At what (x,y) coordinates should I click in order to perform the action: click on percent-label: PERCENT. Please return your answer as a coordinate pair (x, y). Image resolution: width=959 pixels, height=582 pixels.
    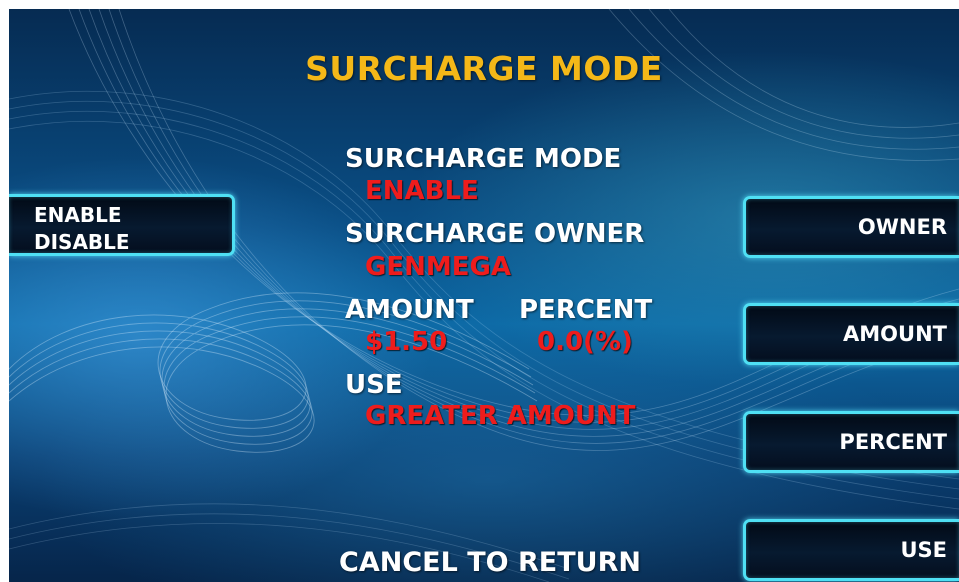
    Looking at the image, I should click on (586, 310).